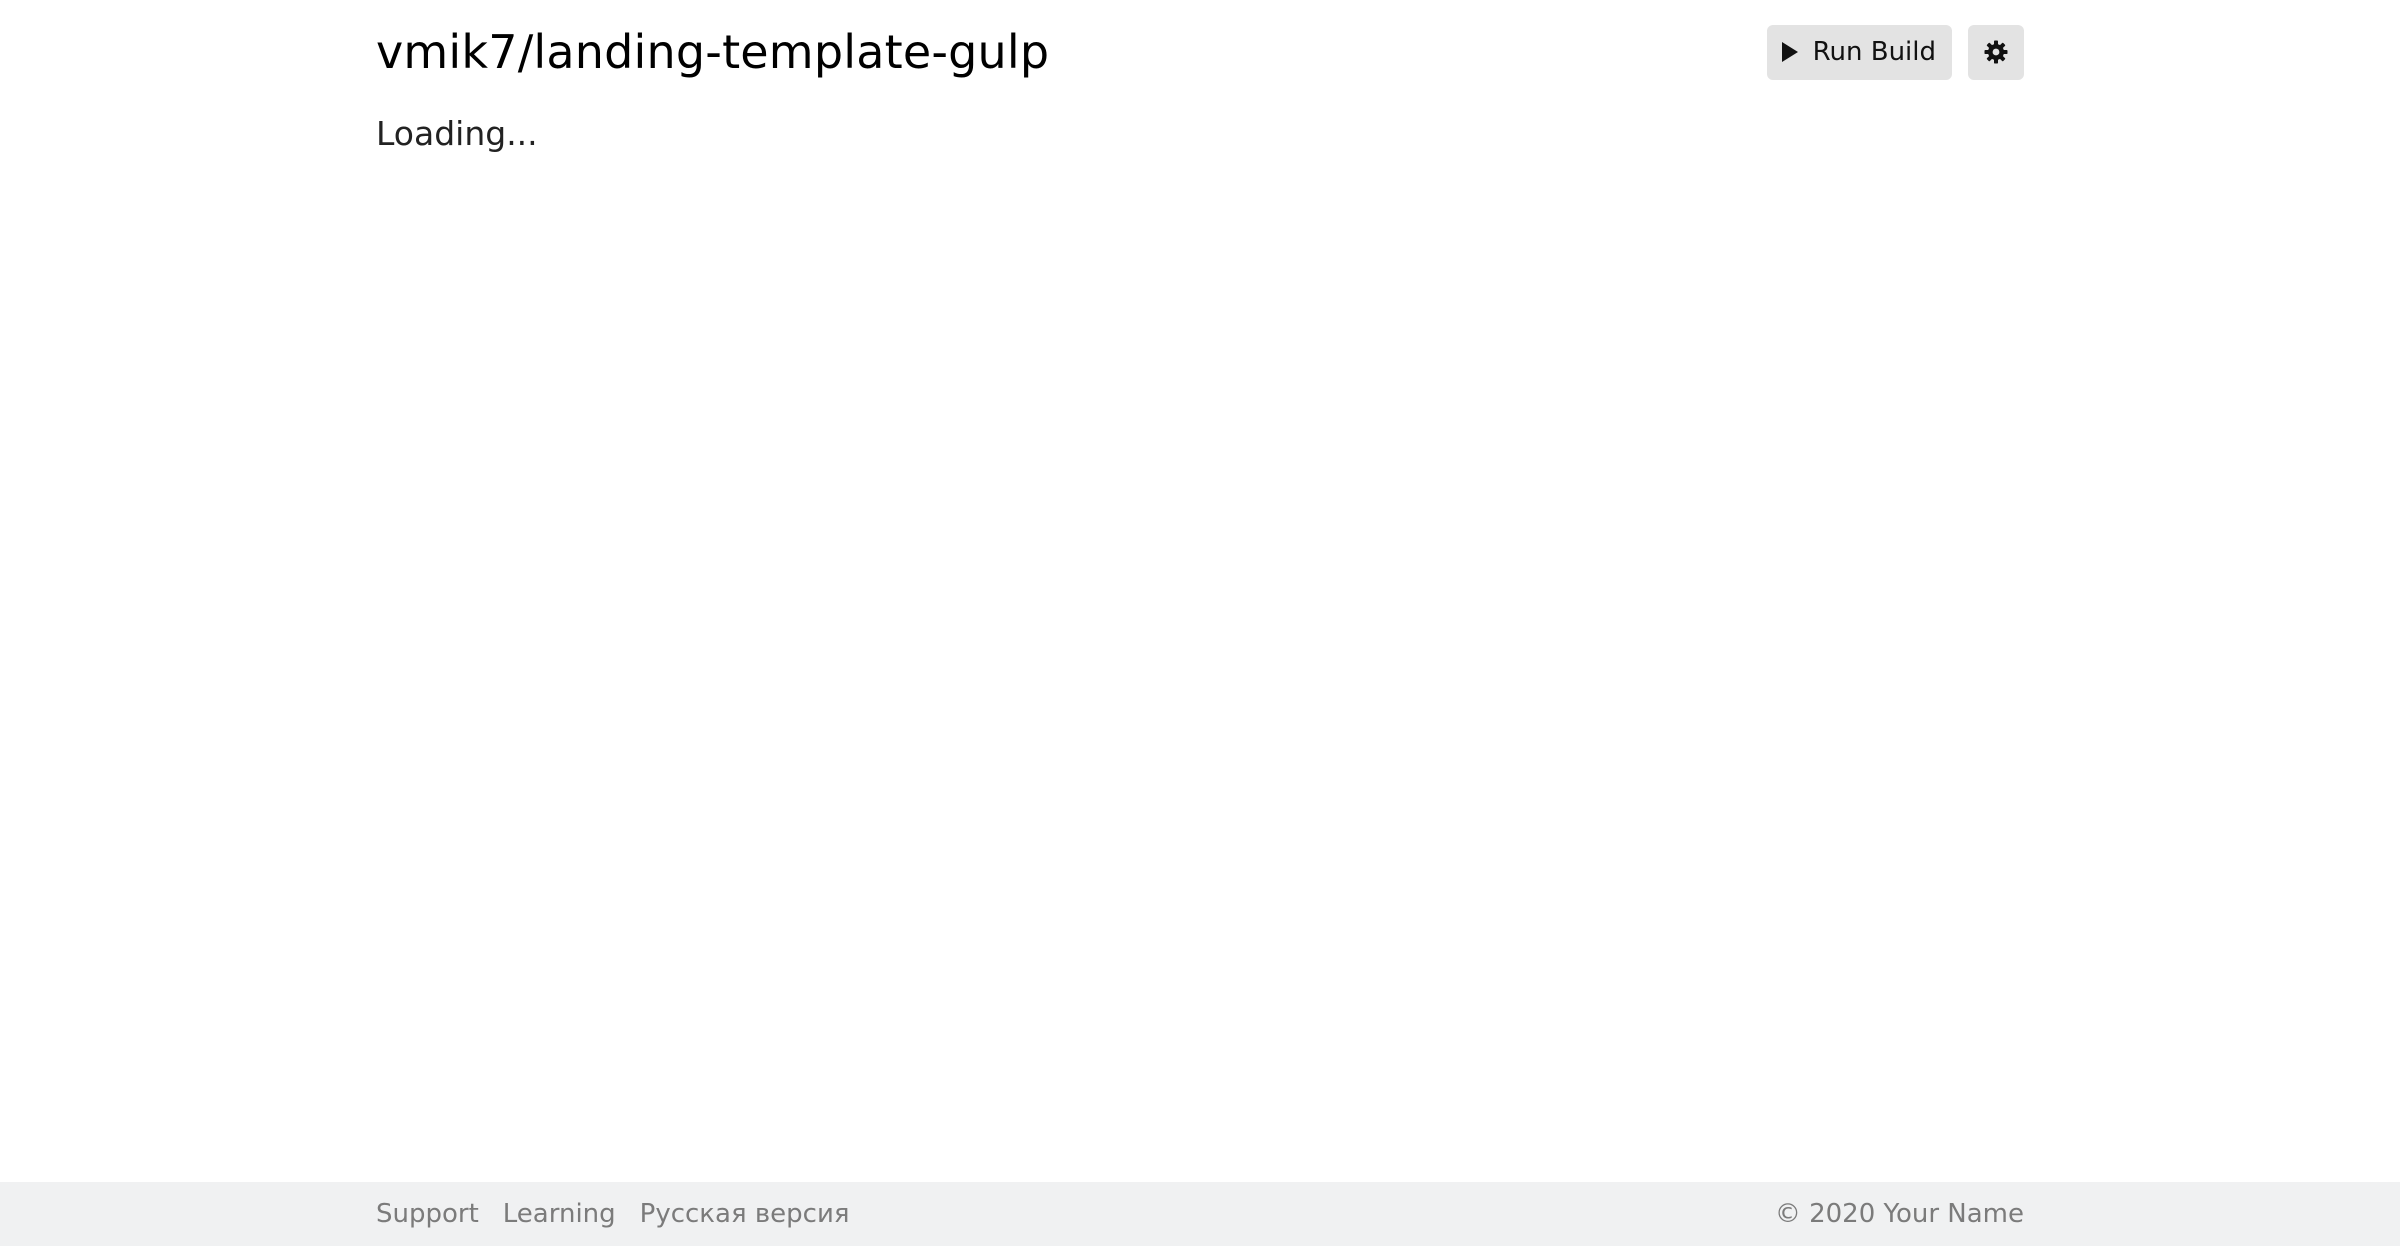 Image resolution: width=2400 pixels, height=1246 pixels. I want to click on run-build-label: Run Build, so click(1874, 52).